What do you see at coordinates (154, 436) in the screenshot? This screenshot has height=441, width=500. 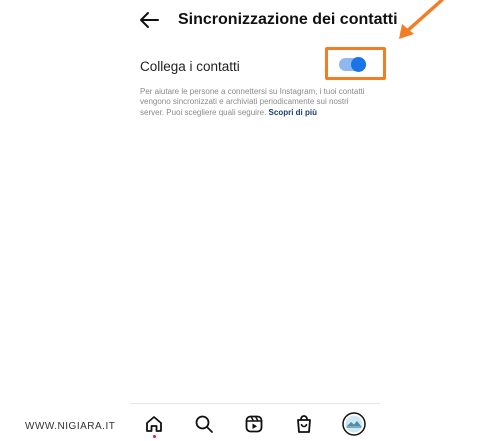 I see `notification-dot` at bounding box center [154, 436].